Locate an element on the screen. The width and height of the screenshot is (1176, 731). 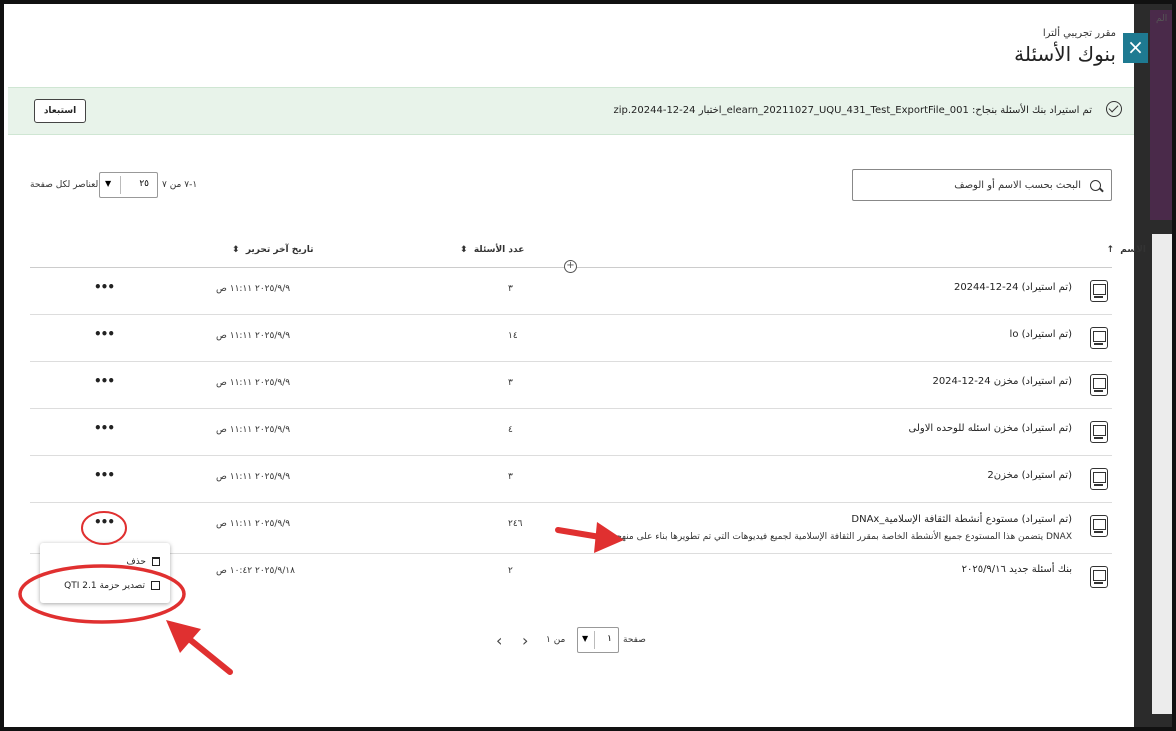
annotation-circle-export is located at coordinates (102, 594).